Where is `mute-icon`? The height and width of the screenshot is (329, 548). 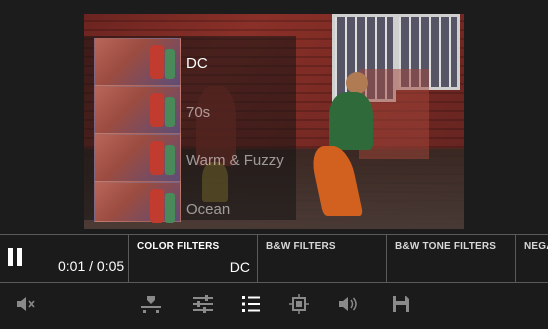
mute-icon is located at coordinates (25, 304).